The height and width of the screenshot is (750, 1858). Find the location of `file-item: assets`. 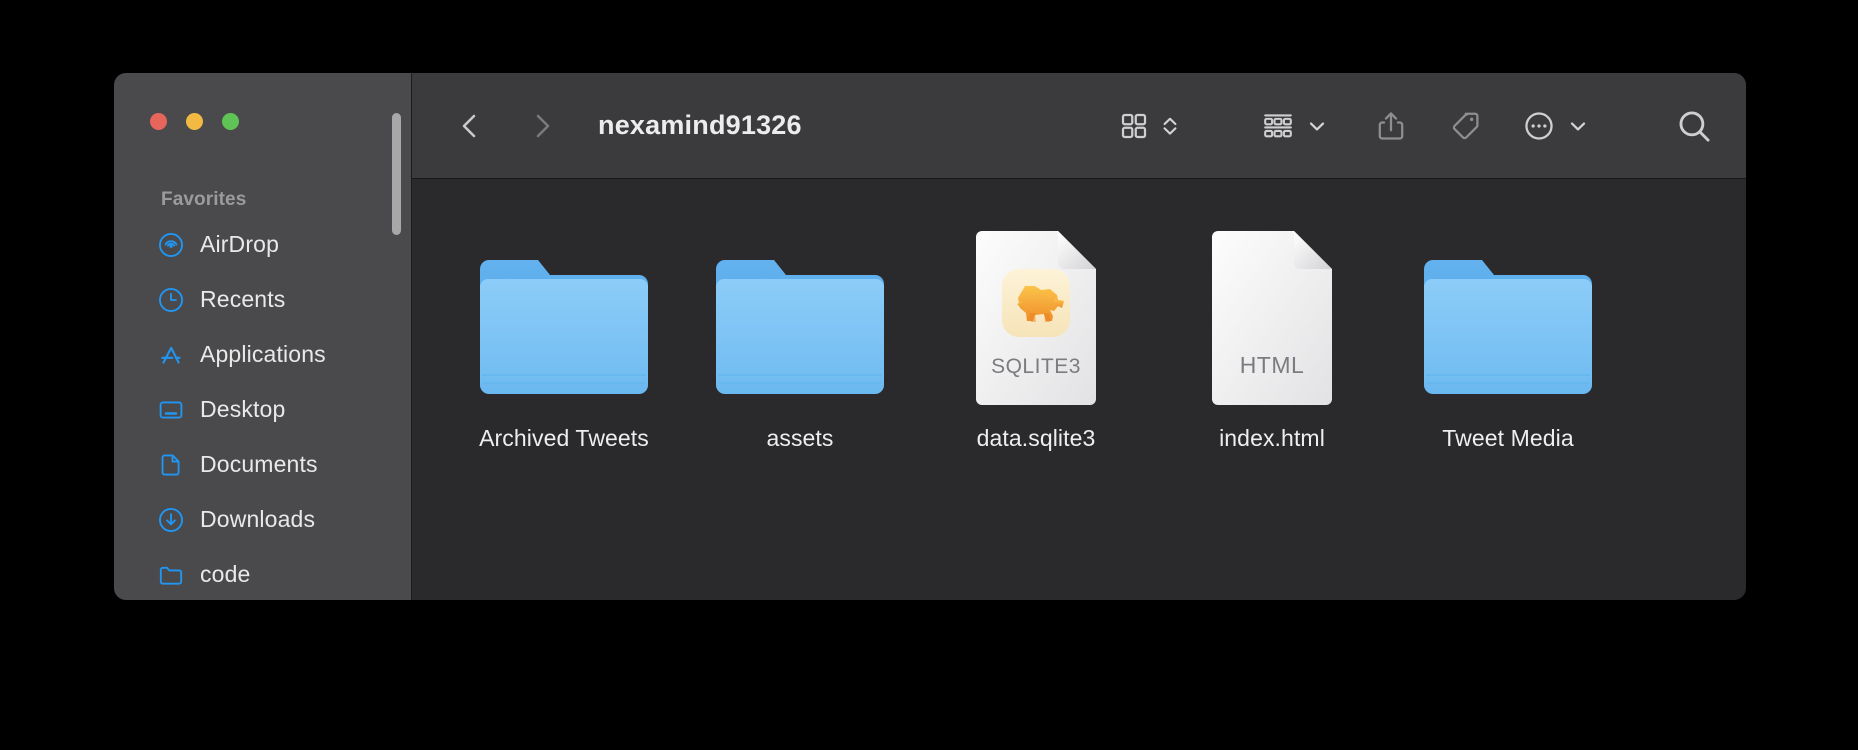

file-item: assets is located at coordinates (800, 339).